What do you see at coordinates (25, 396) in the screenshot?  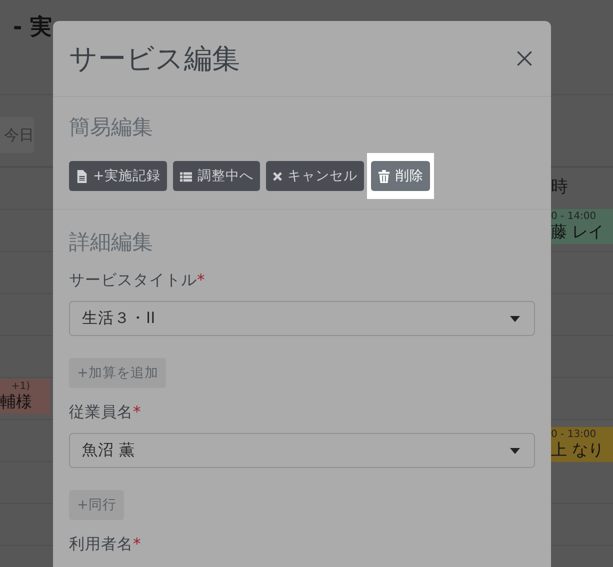 I see `calendar-event: +1) 輔様` at bounding box center [25, 396].